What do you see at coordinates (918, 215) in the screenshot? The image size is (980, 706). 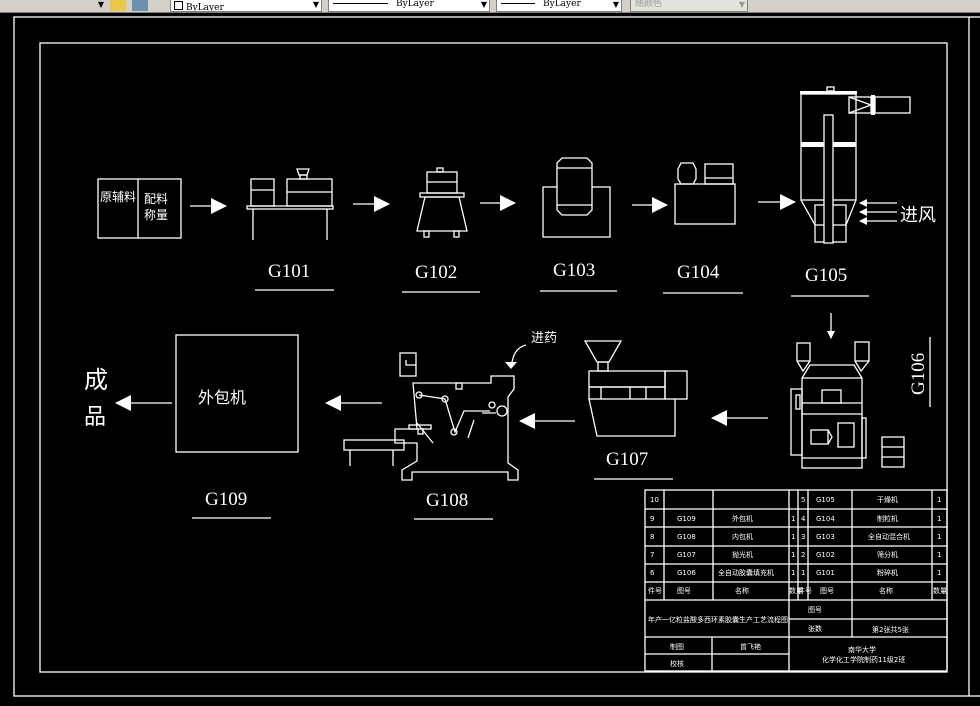 I see `air-inlet-label: 进风` at bounding box center [918, 215].